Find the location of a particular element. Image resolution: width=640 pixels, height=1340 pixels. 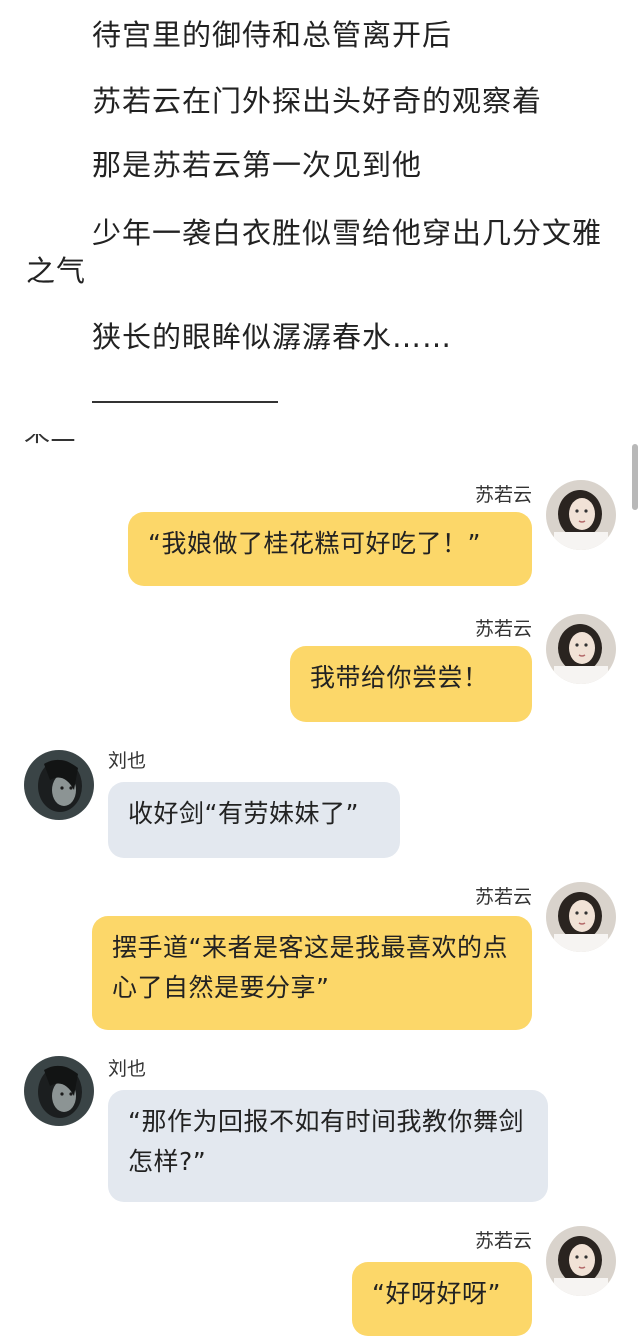

section-divider is located at coordinates (185, 402).